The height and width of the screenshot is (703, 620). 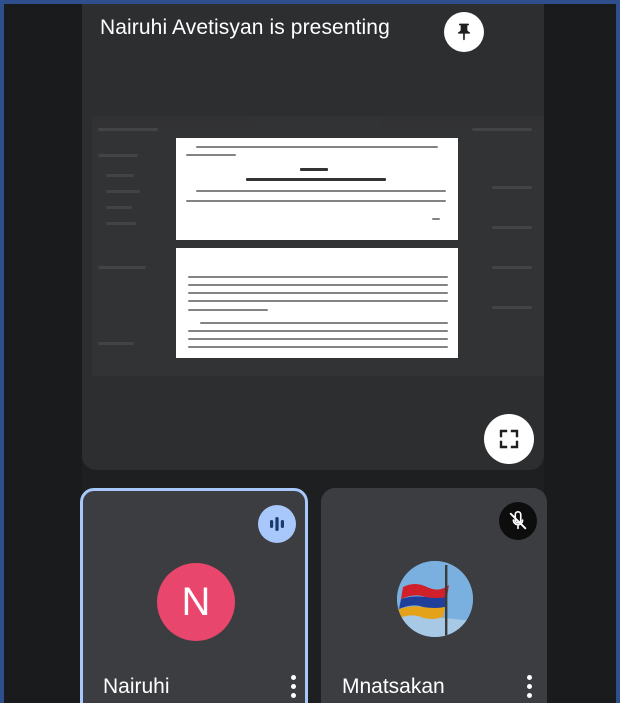 I want to click on pin-icon, so click(x=464, y=32).